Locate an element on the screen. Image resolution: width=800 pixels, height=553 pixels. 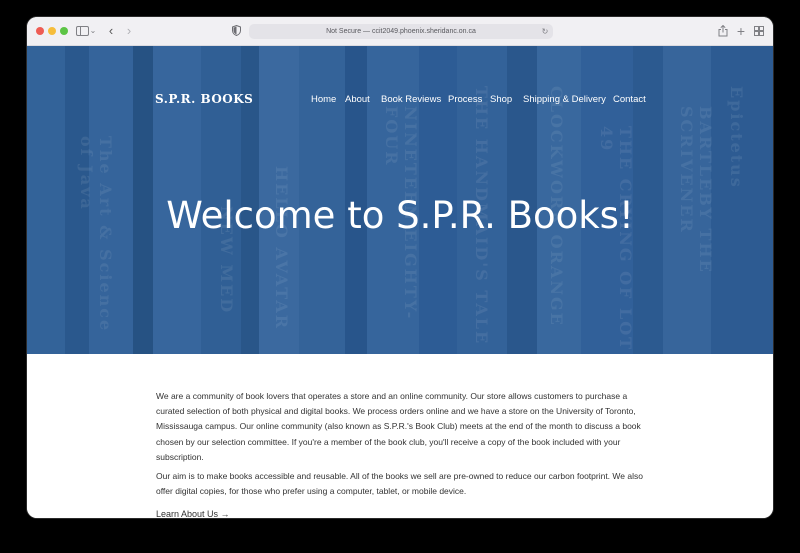
shield-icon is located at coordinates (236, 31).